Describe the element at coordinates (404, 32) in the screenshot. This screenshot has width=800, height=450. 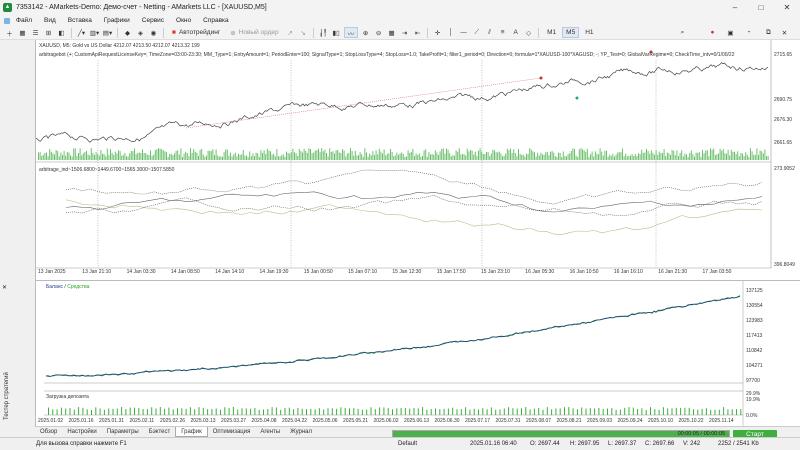
I see `autoscroll-icon: ⇥` at that location.